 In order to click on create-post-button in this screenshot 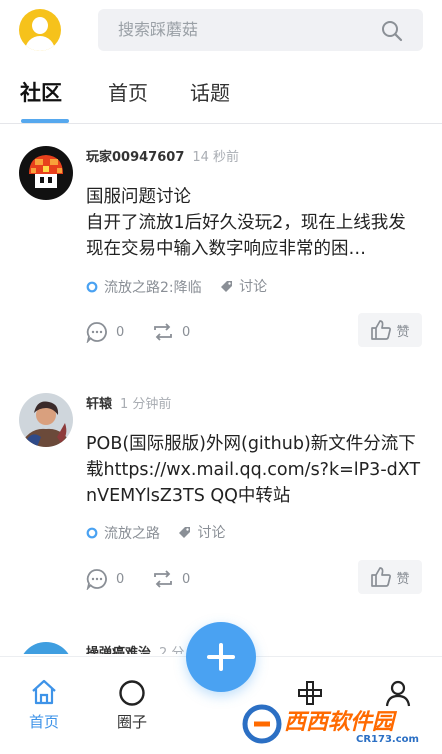, I will do `click(221, 657)`.